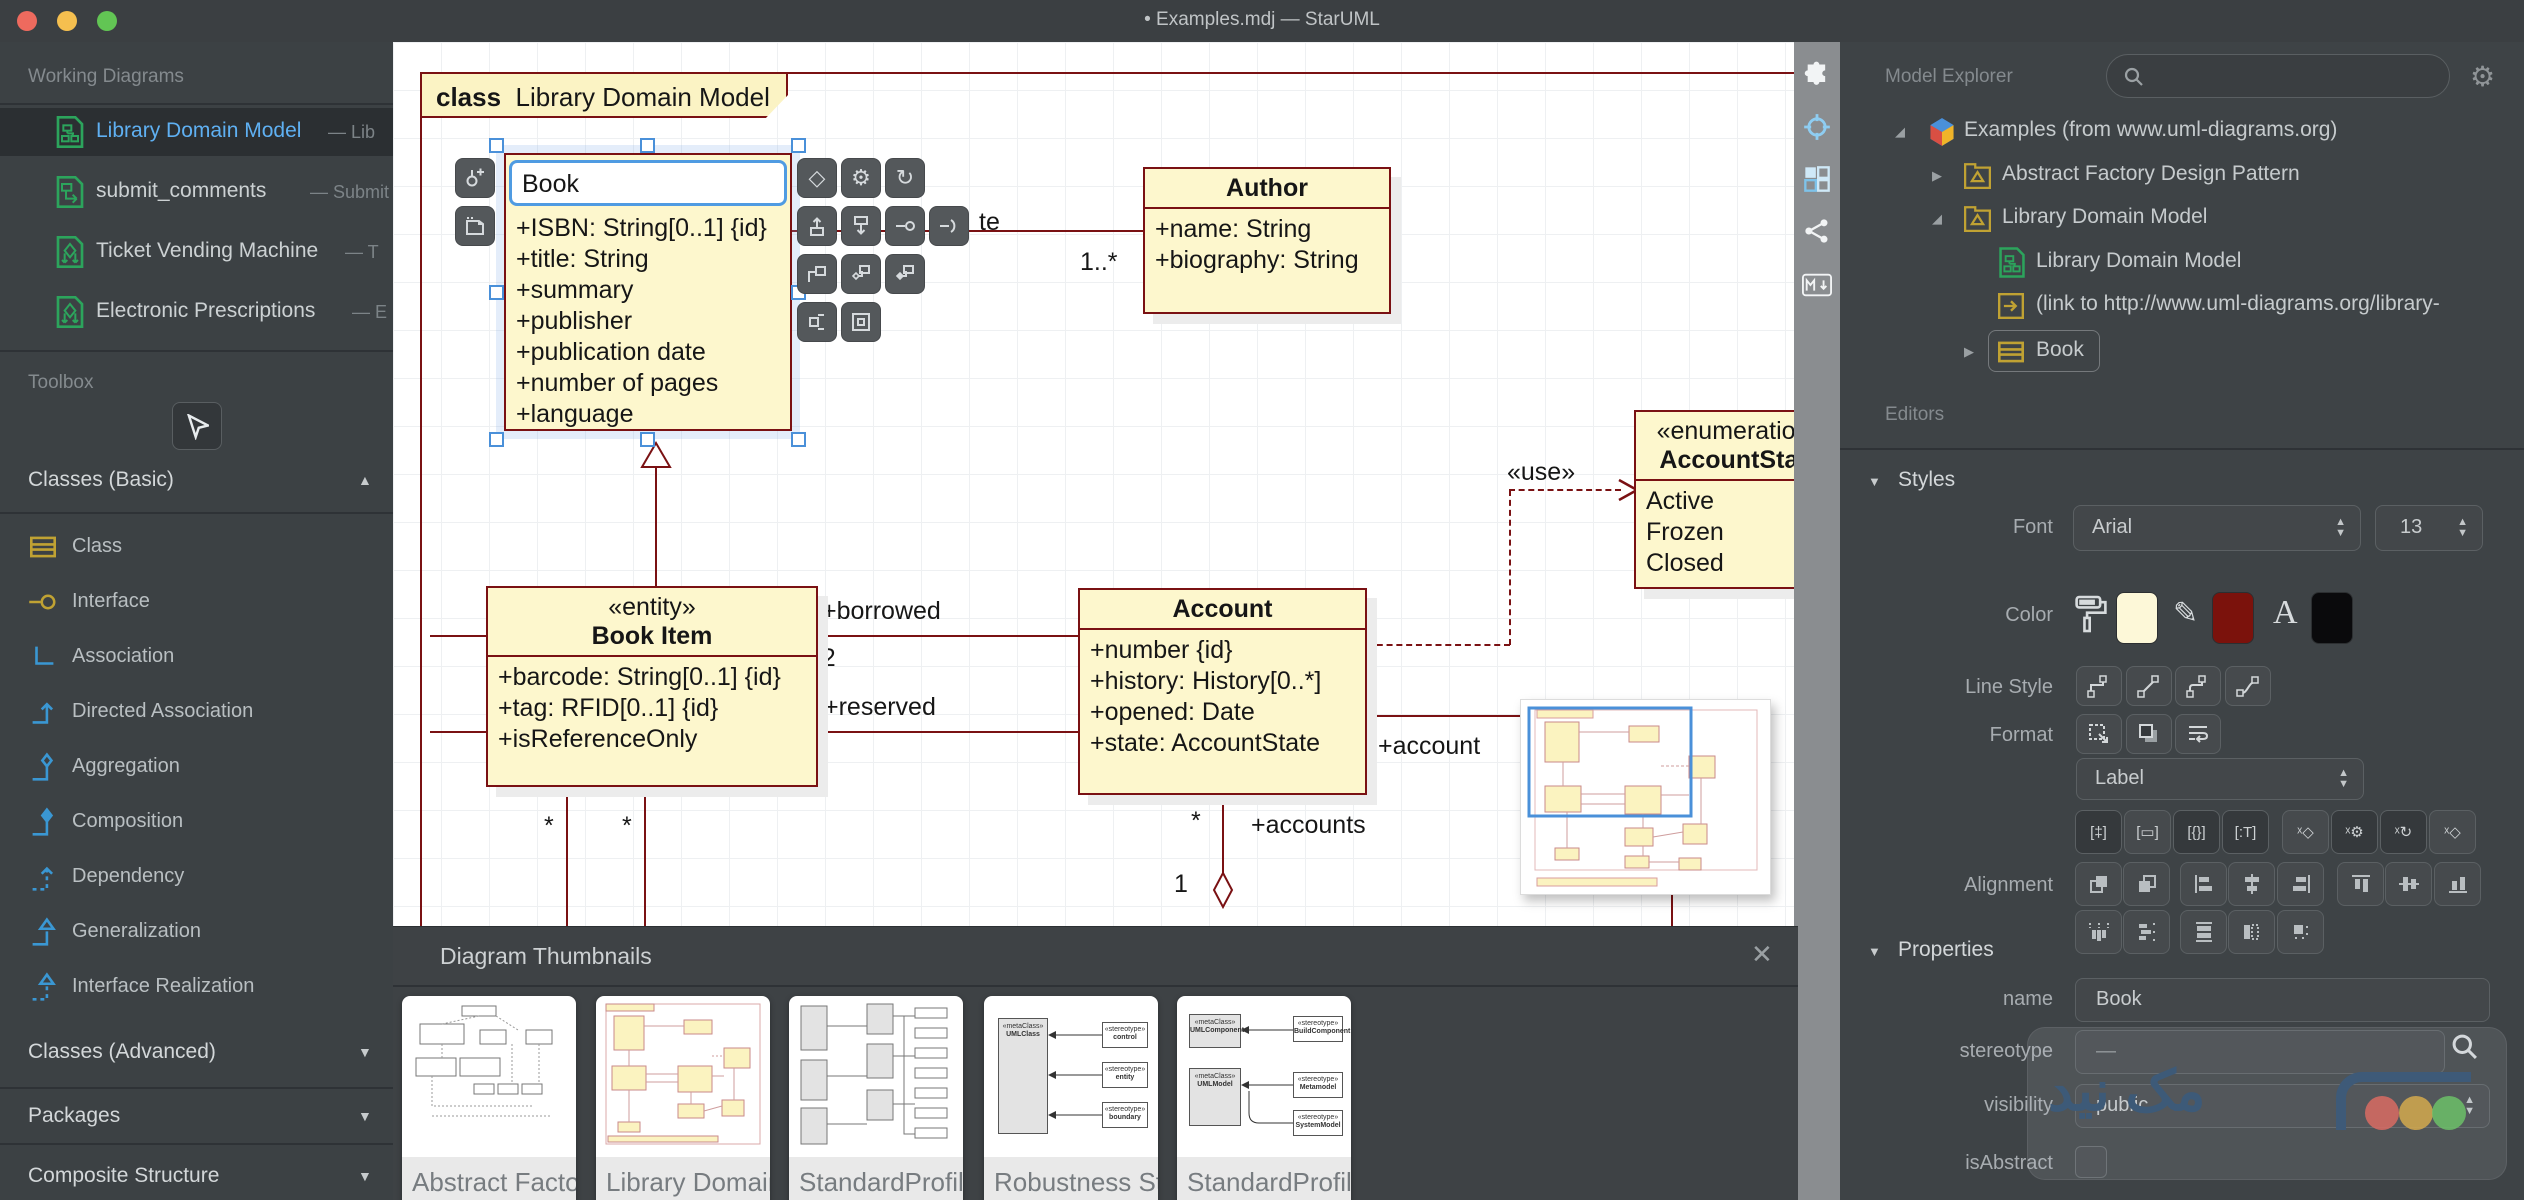 The height and width of the screenshot is (1200, 2524). What do you see at coordinates (196, 132) in the screenshot?
I see `working-diagram-item-library-domain-model: Library Domain Model — Lib` at bounding box center [196, 132].